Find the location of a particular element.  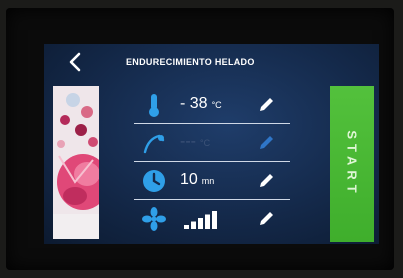

temperature-unit: °C is located at coordinates (216, 105).